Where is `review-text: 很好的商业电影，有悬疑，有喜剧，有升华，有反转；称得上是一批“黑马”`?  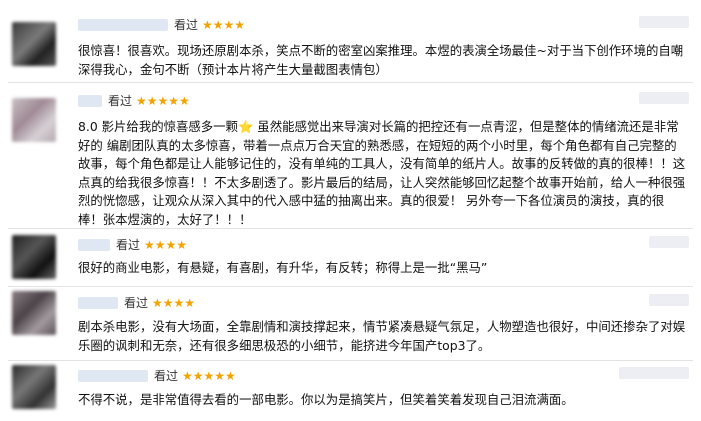
review-text: 很好的商业电影，有悬疑，有喜剧，有升华，有反转；称得上是一批“黑马” is located at coordinates (283, 267).